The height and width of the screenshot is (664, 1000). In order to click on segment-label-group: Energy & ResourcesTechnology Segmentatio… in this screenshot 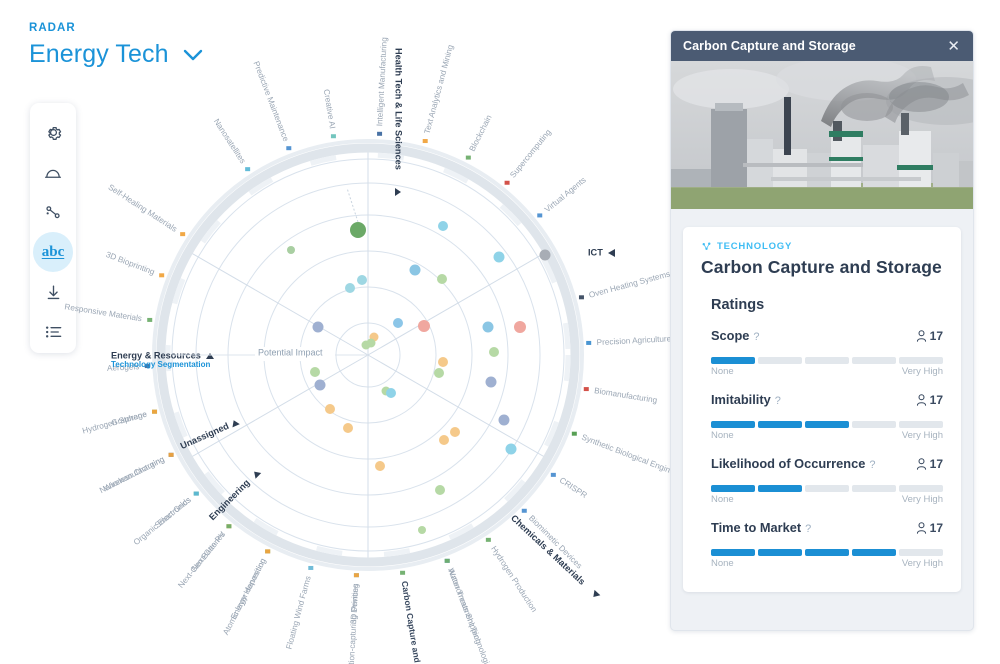, I will do `click(162, 359)`.